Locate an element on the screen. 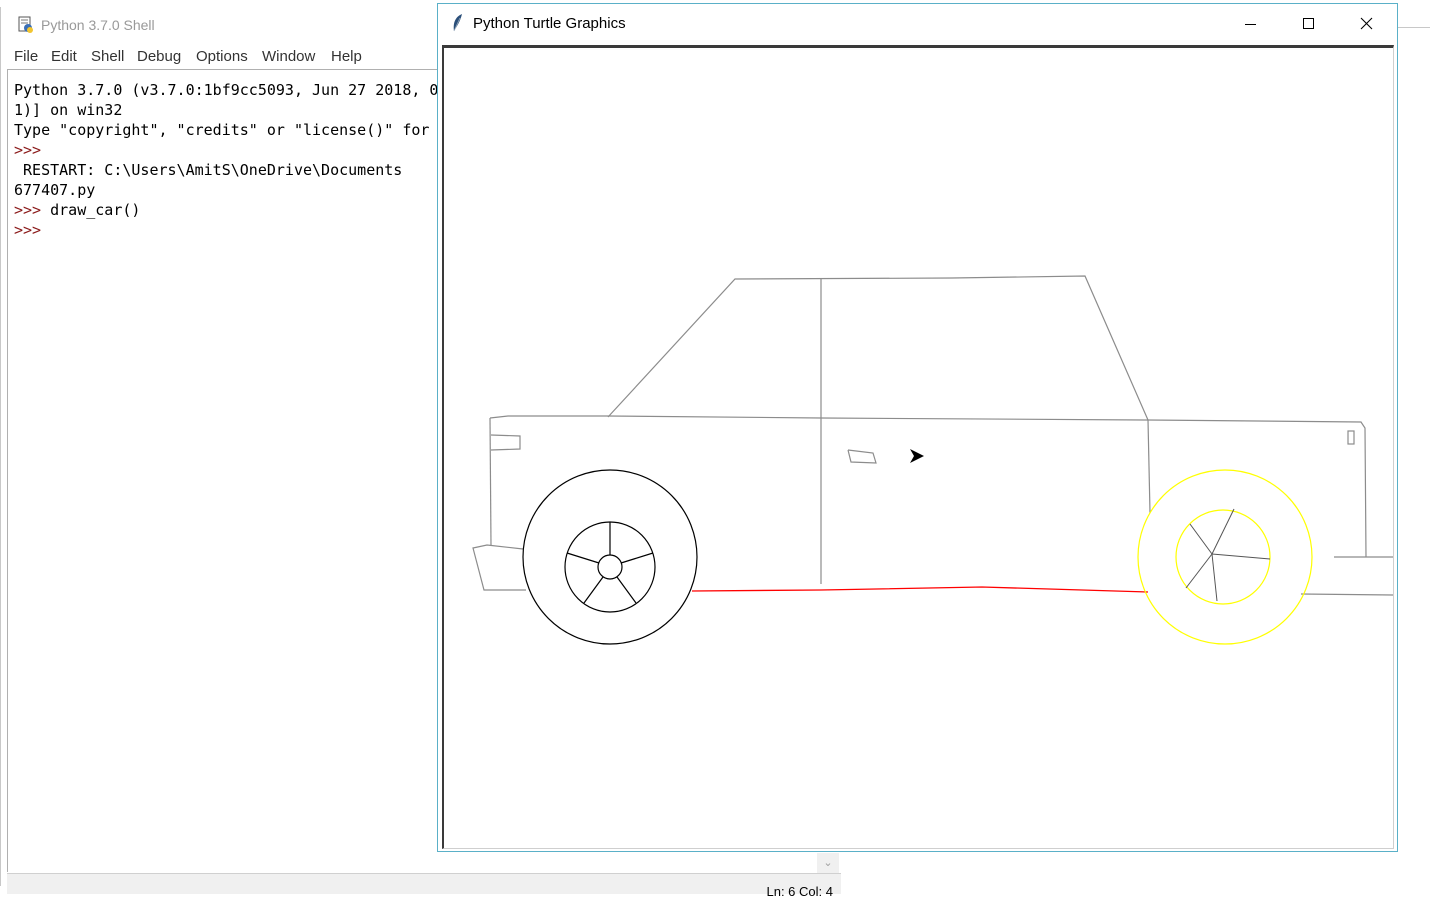  shell-line-text: 1)] on win32 is located at coordinates (68, 110).